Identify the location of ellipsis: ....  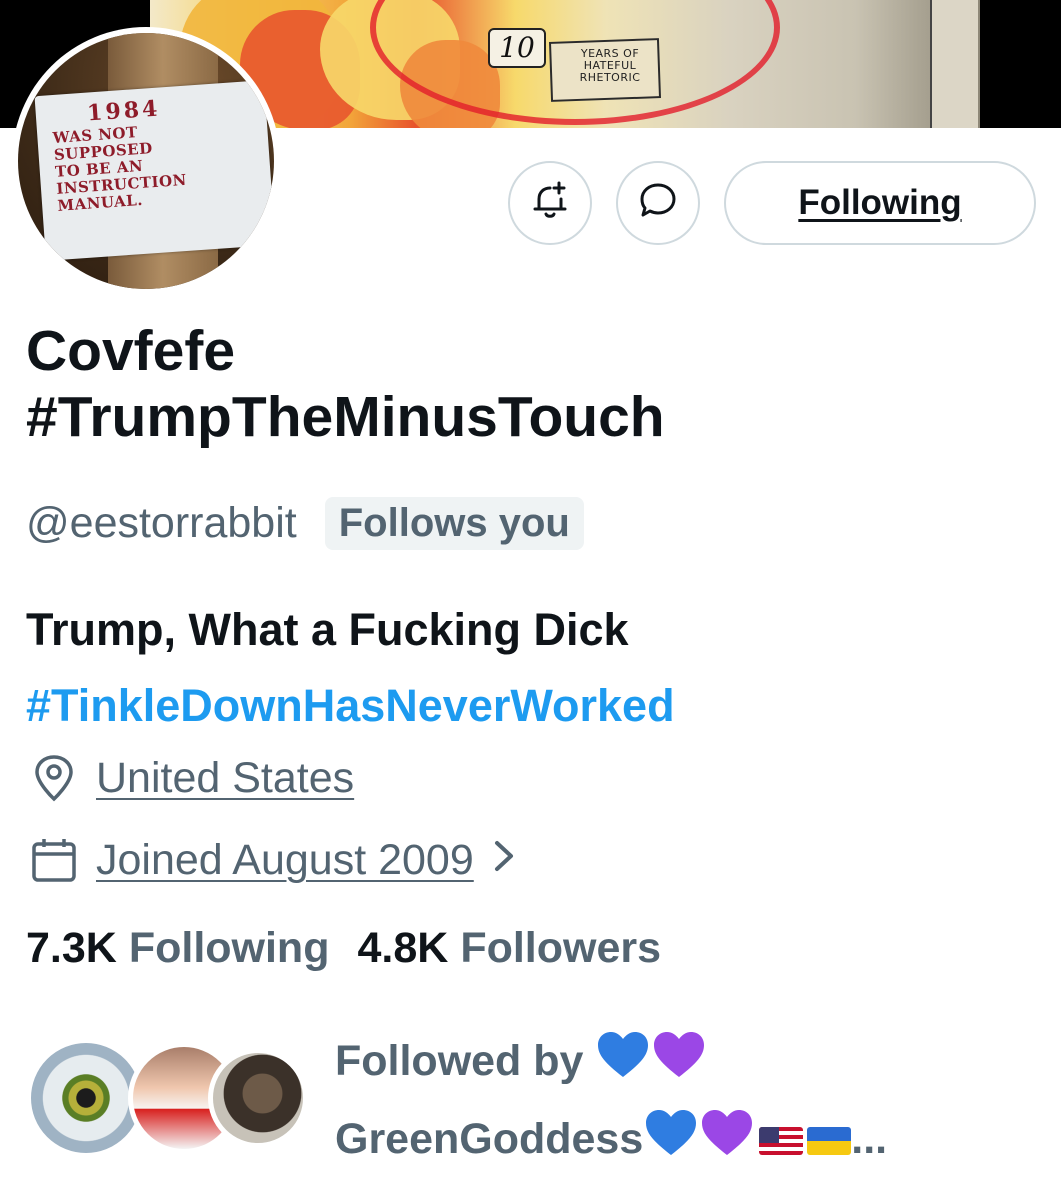
(869, 1139).